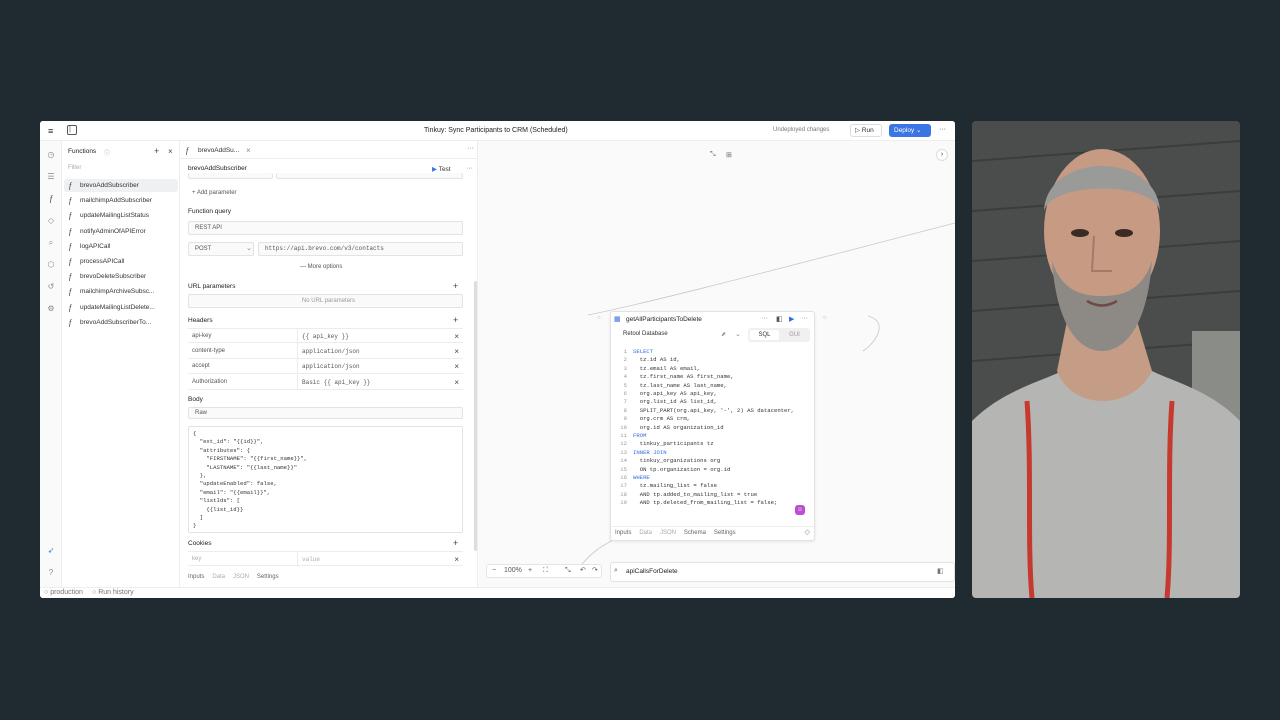 The height and width of the screenshot is (720, 1280). Describe the element at coordinates (942, 155) in the screenshot. I see `expand-right-icon: ›` at that location.